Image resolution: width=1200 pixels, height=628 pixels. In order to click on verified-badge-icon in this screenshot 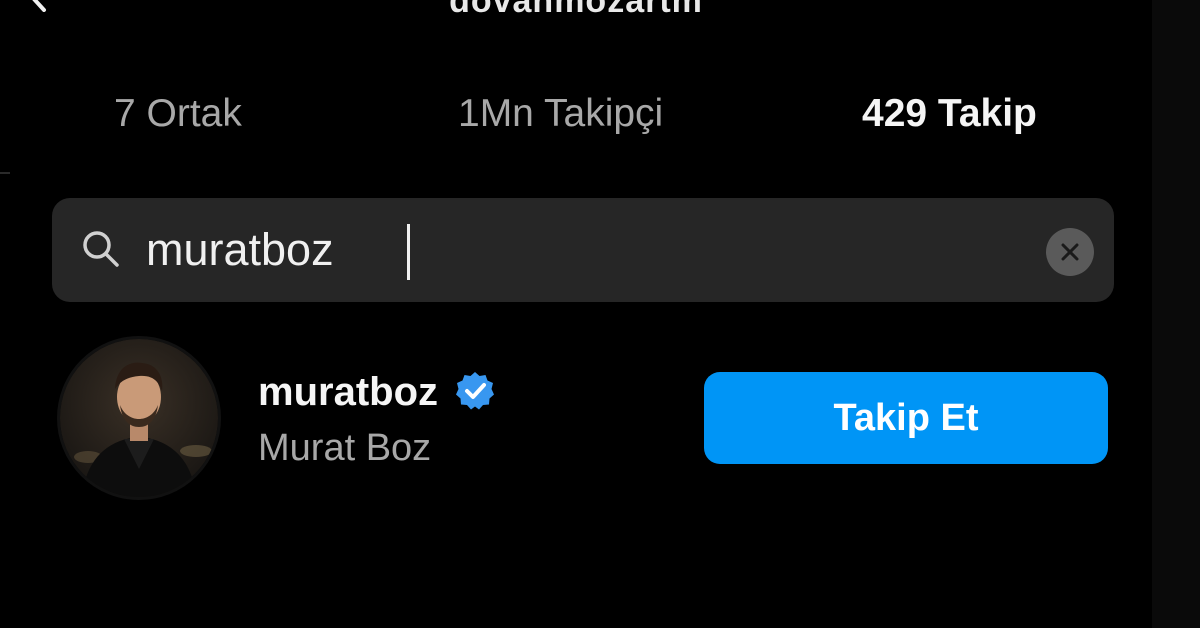, I will do `click(475, 391)`.